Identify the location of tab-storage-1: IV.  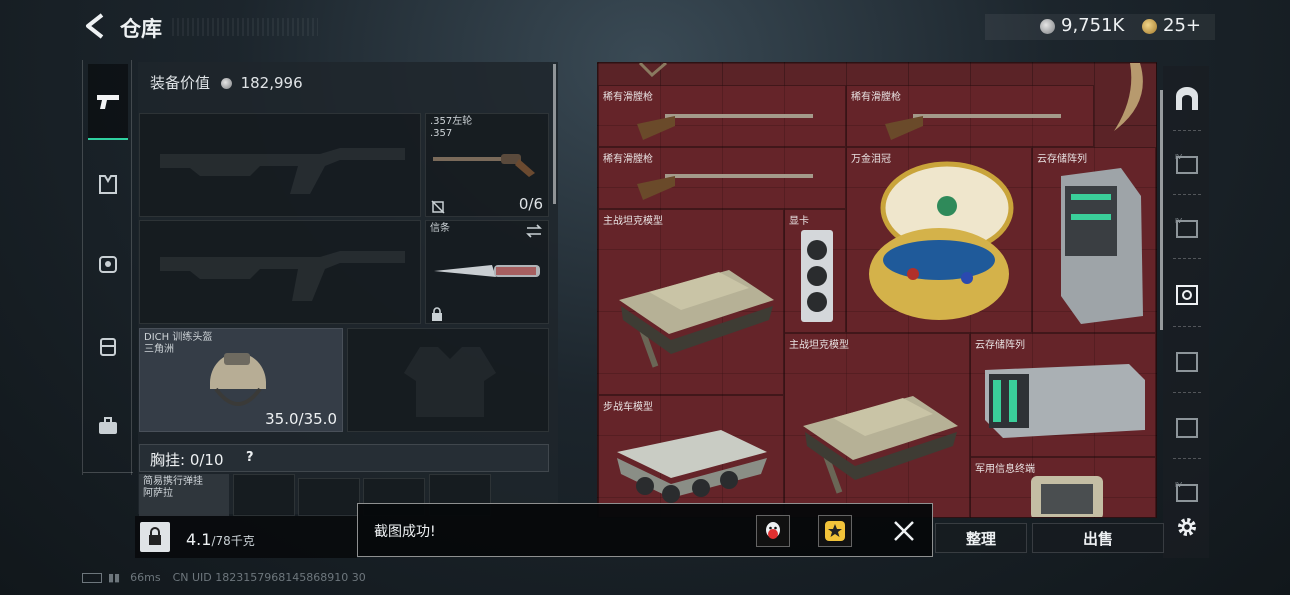
(1187, 163).